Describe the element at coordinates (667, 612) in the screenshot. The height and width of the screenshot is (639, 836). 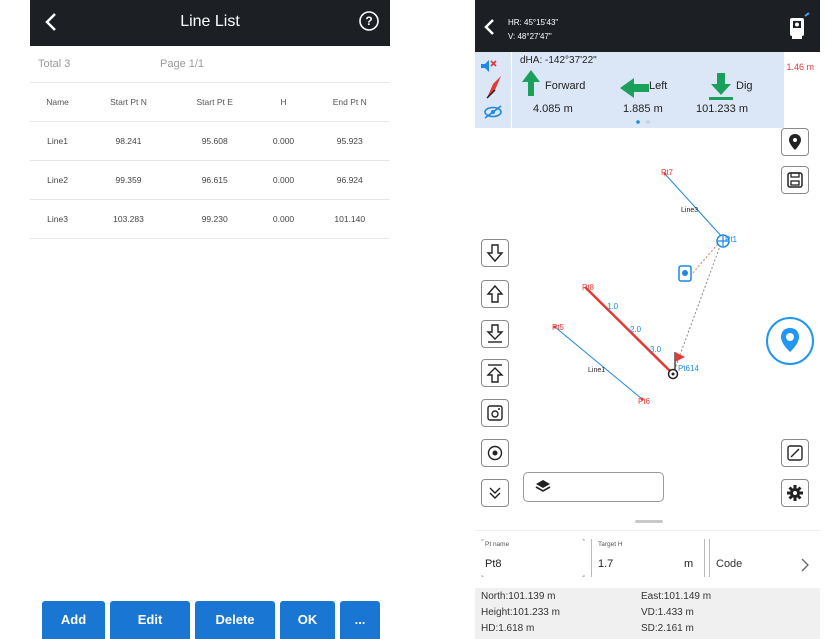
I see `vd-value: VD:1.433 m` at that location.